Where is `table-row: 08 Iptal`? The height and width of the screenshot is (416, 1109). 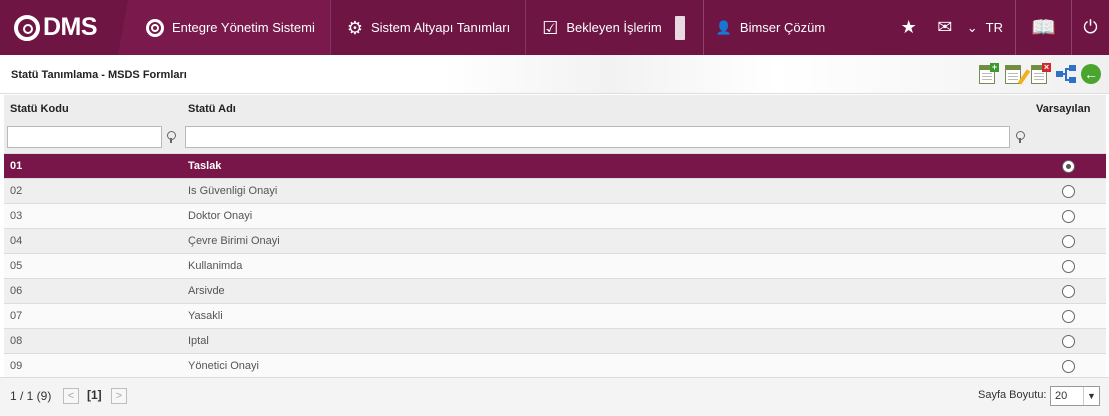 table-row: 08 Iptal is located at coordinates (555, 341).